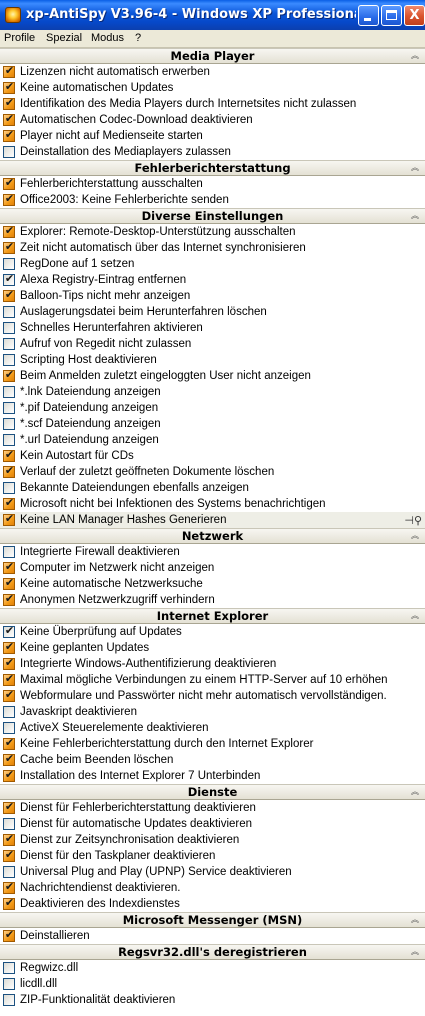 This screenshot has width=425, height=1016. I want to click on list-item: ✔ Keine Überprüfung auf Updates, so click(212, 632).